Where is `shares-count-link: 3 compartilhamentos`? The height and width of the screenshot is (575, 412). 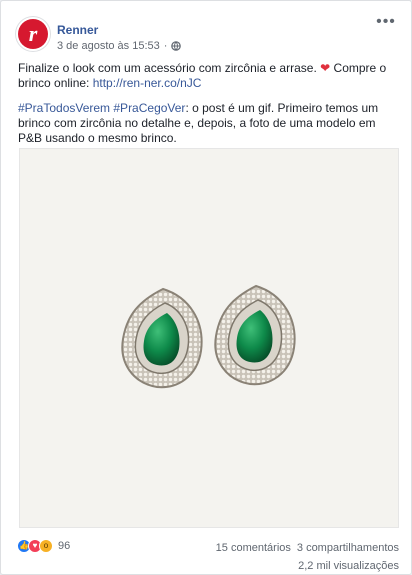
shares-count-link: 3 compartilhamentos is located at coordinates (348, 548).